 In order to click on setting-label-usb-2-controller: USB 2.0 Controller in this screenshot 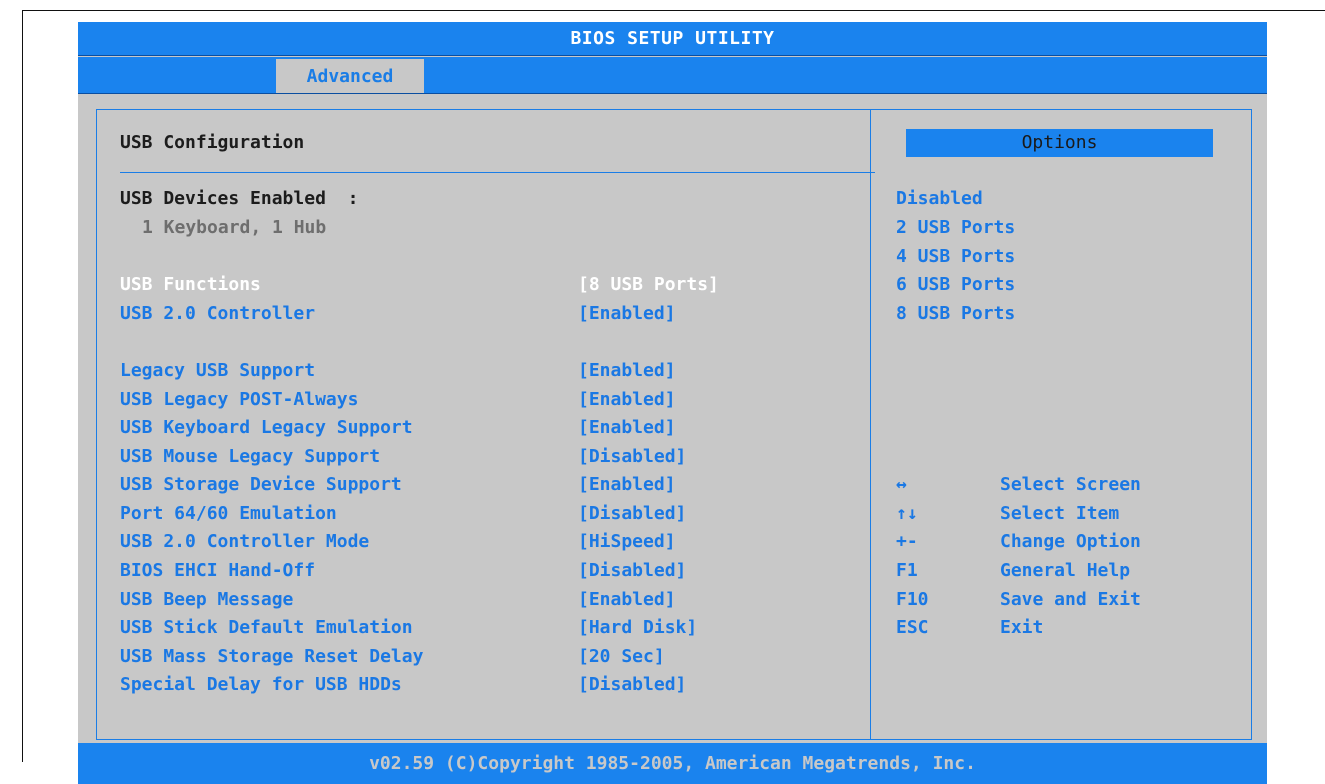, I will do `click(217, 314)`.